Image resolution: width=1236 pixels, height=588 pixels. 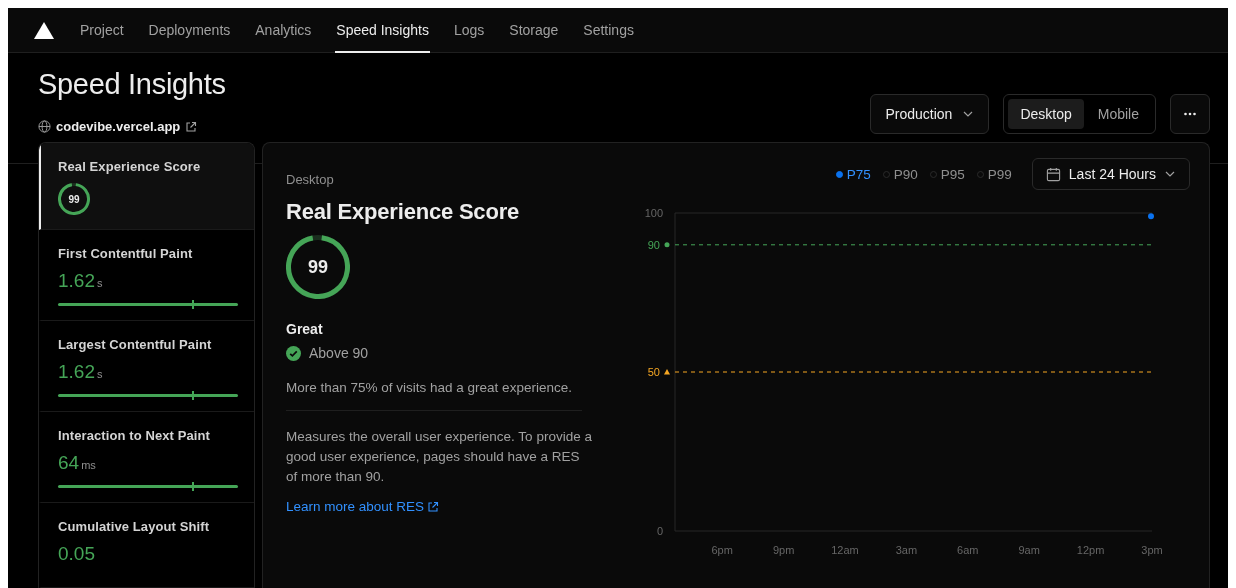 What do you see at coordinates (853, 174) in the screenshot?
I see `percentile-option: P75` at bounding box center [853, 174].